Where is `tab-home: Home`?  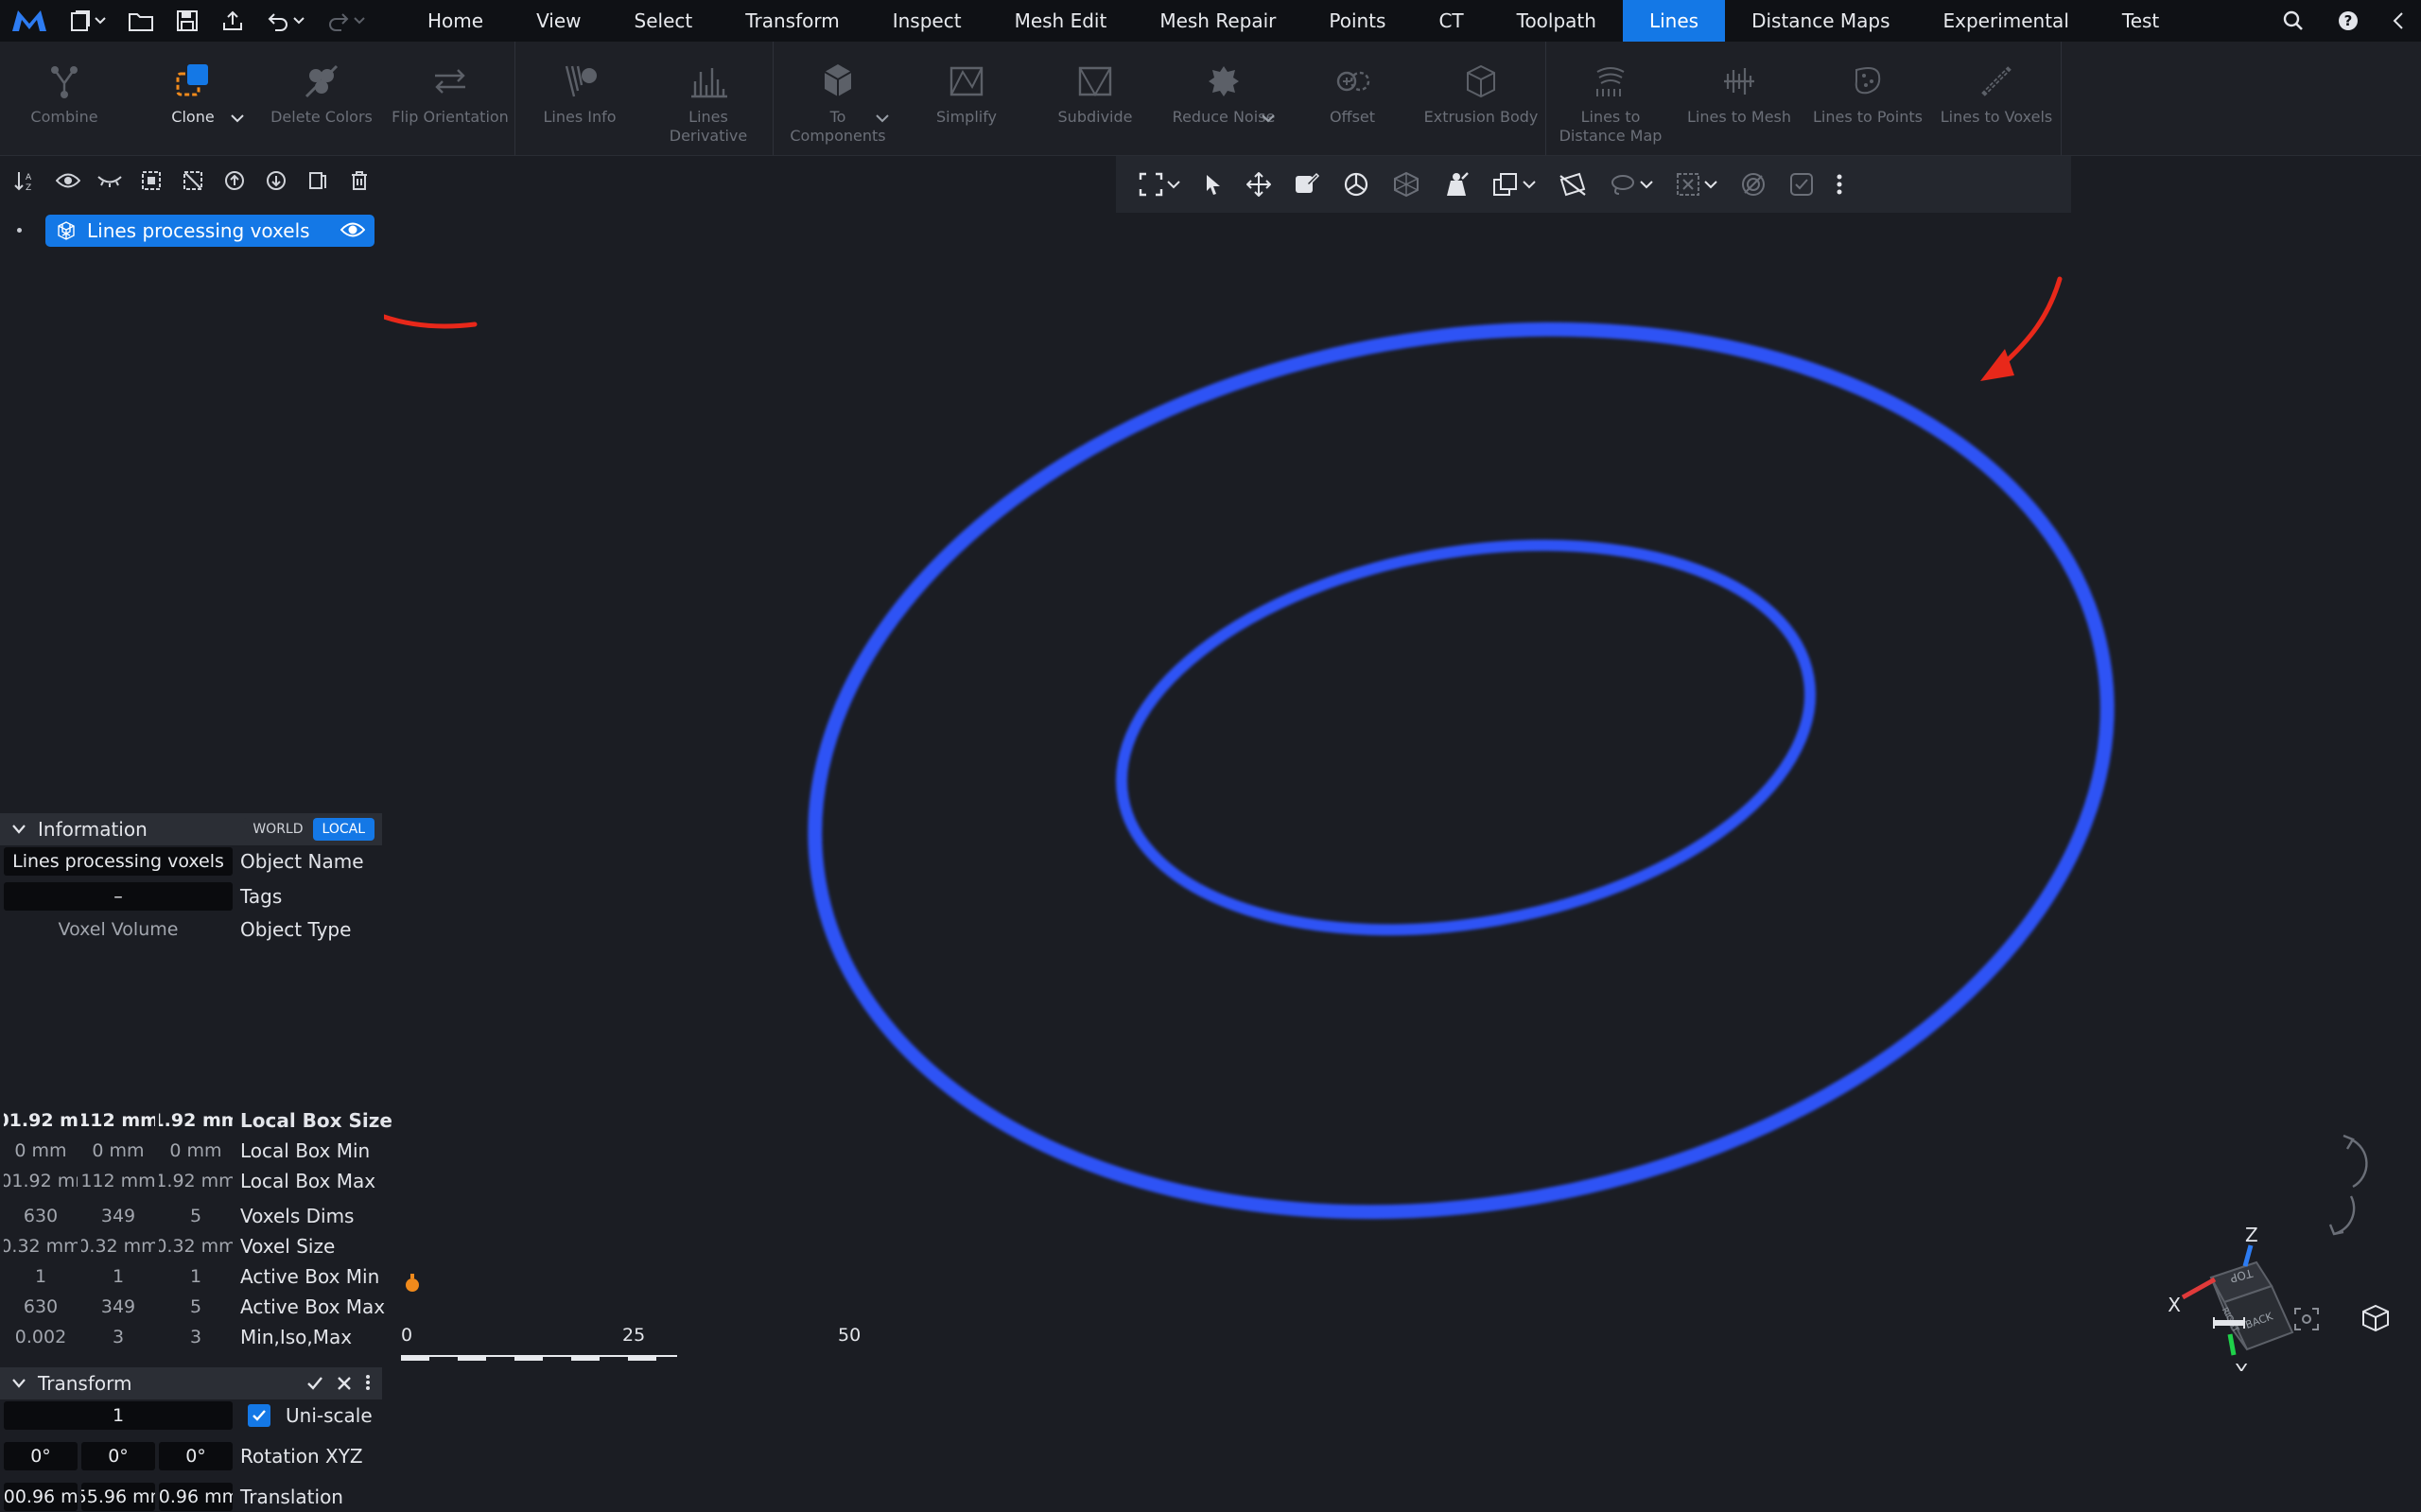 tab-home: Home is located at coordinates (455, 21).